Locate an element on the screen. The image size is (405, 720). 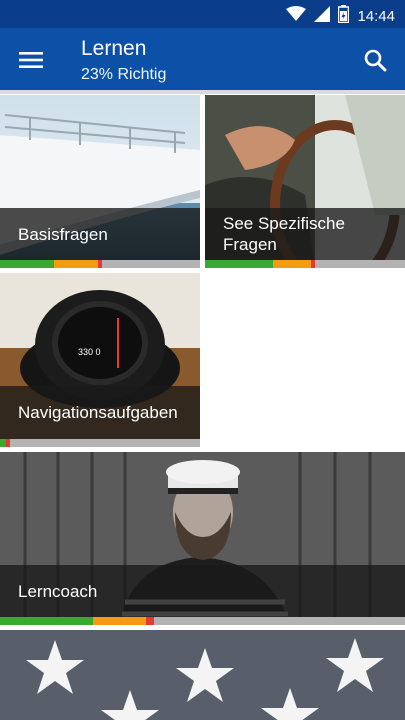
tile-overlay: Basisfragen is located at coordinates (100, 234).